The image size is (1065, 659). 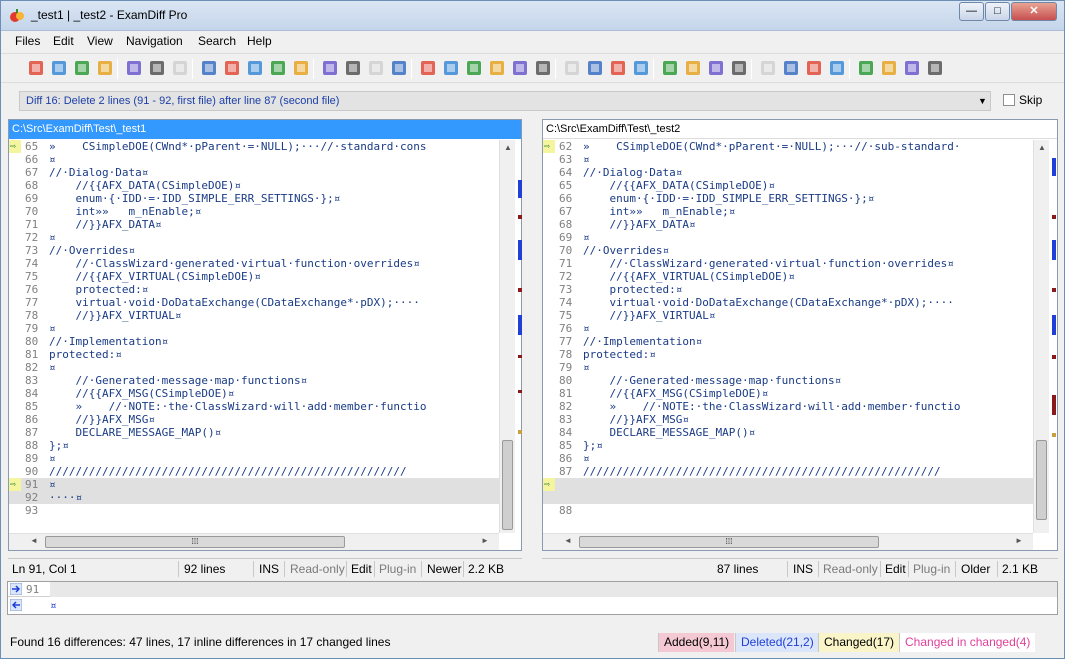 I want to click on open-icon, so click(x=36, y=68).